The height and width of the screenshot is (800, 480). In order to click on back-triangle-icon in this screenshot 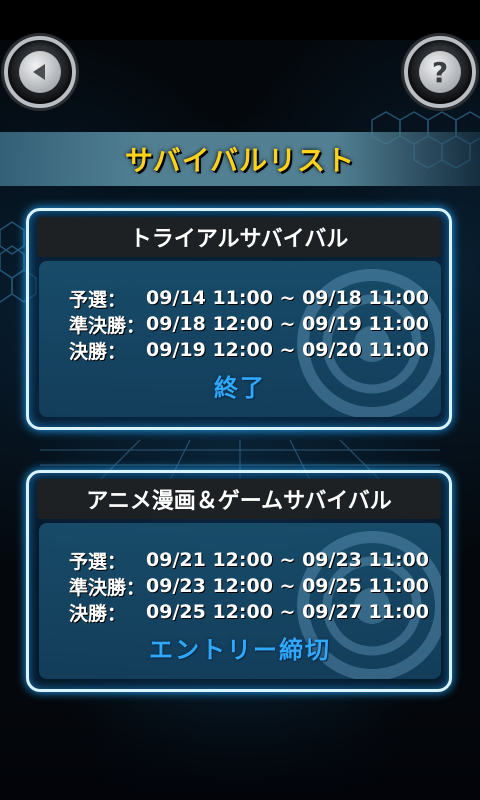, I will do `click(40, 72)`.